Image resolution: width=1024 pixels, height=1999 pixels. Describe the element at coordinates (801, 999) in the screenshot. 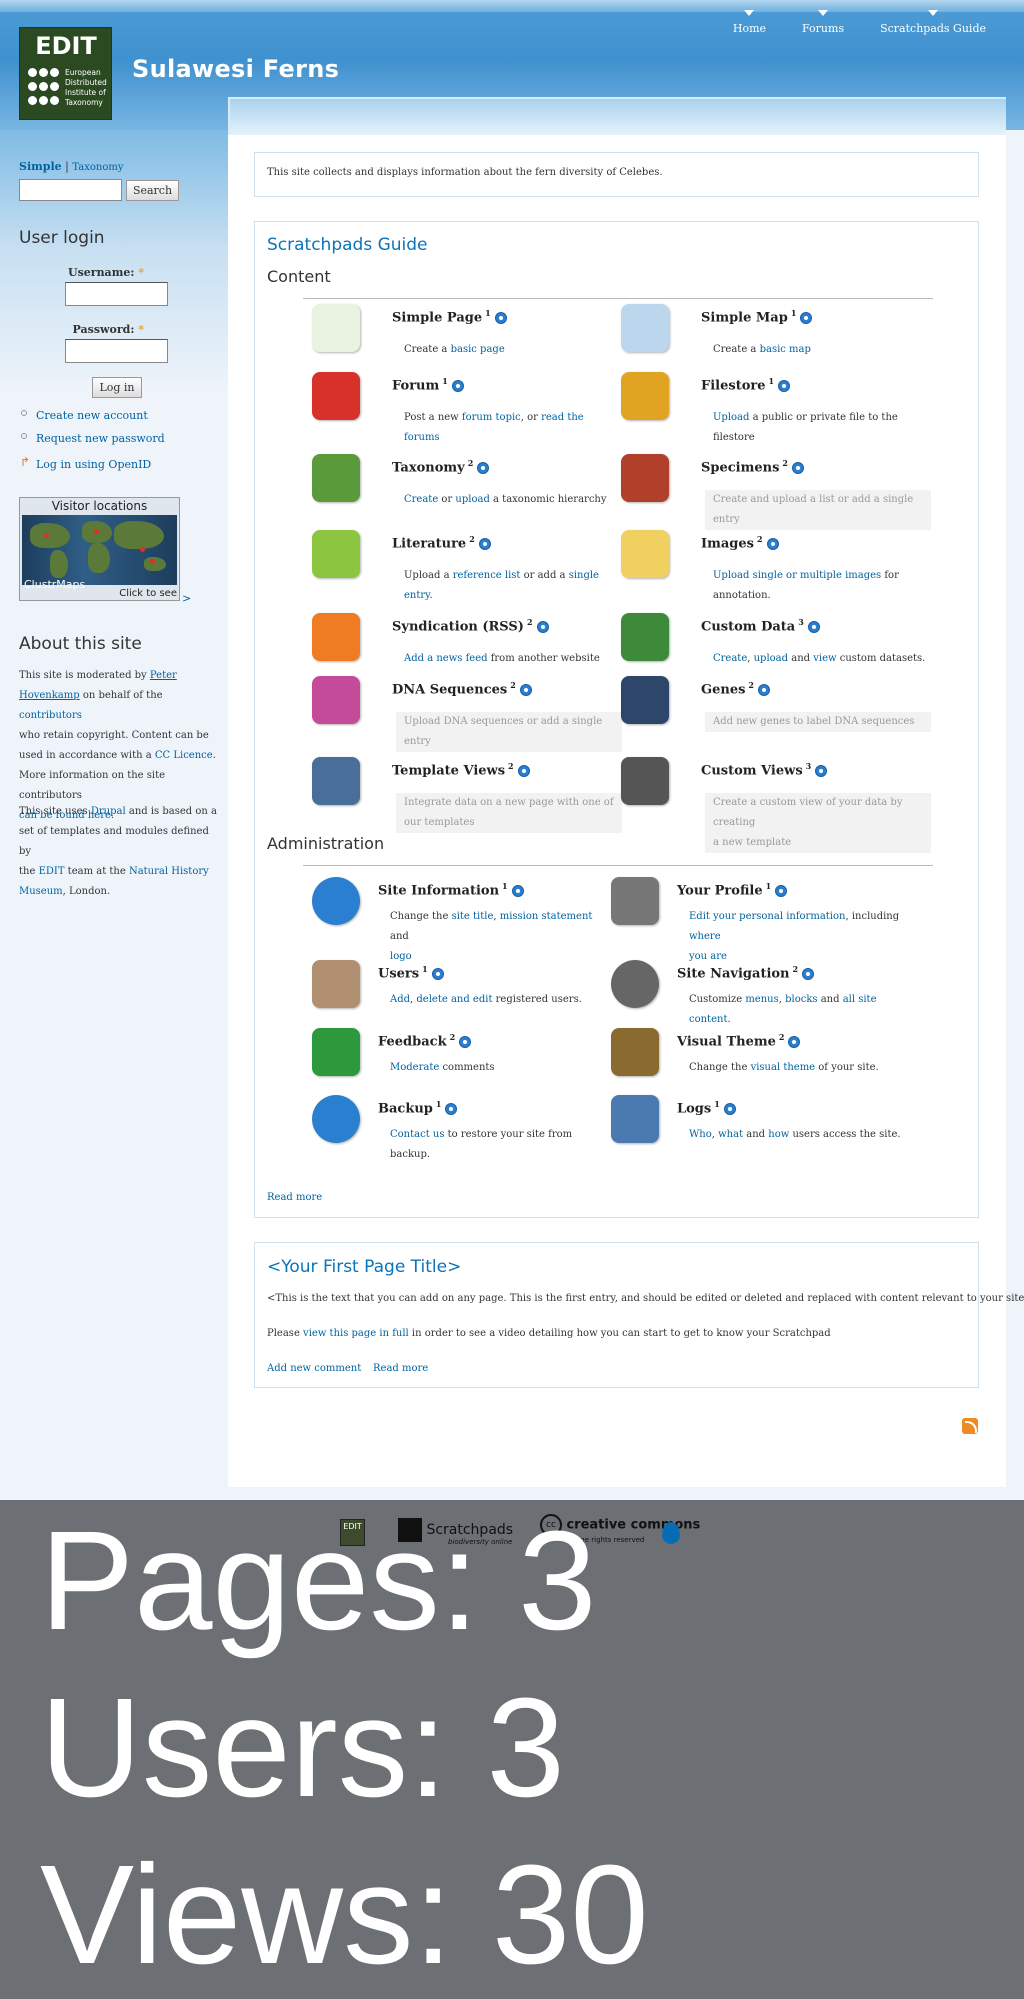

I see `guide-item-link: blocks` at that location.